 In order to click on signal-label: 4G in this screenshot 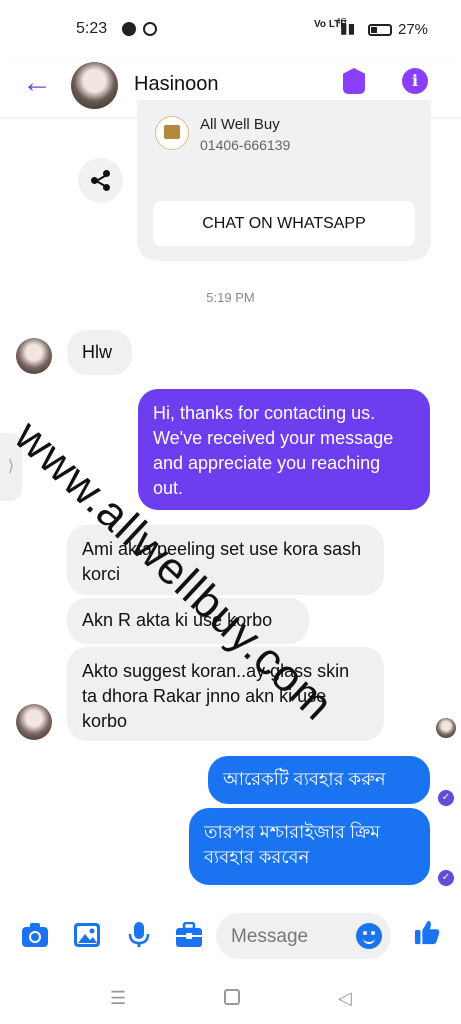, I will do `click(341, 21)`.